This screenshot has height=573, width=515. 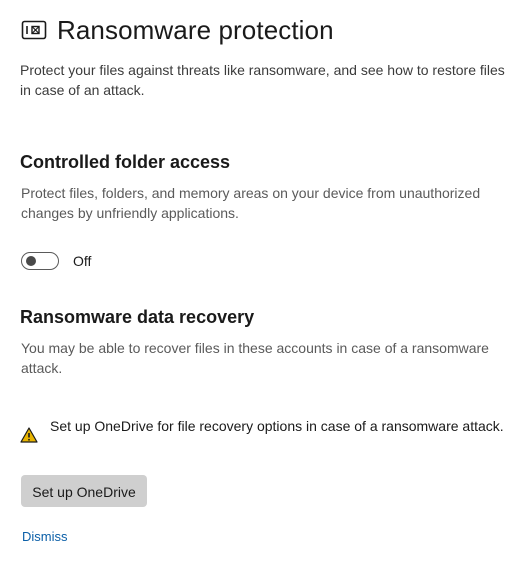 I want to click on toggle-state-label: Off, so click(x=82, y=261).